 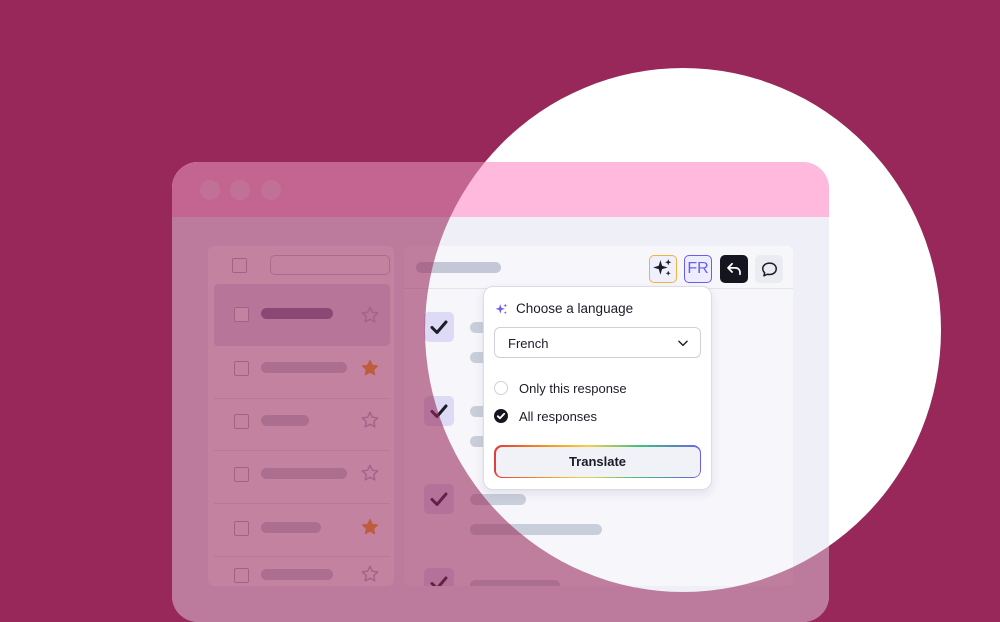 What do you see at coordinates (330, 265) in the screenshot?
I see `inbox-search-input` at bounding box center [330, 265].